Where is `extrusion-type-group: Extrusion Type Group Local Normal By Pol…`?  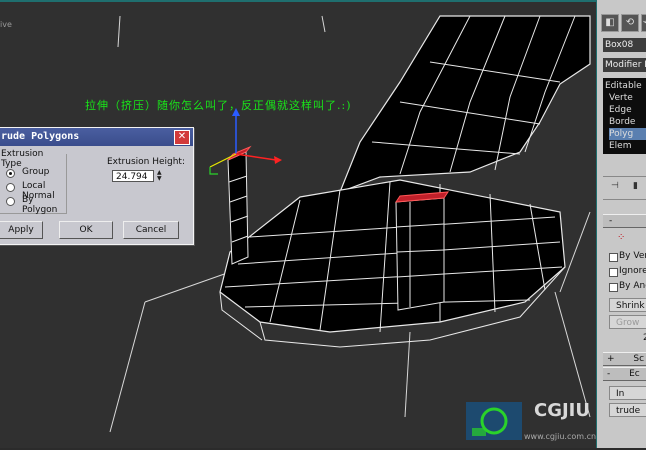 extrusion-type-group: Extrusion Type Group Local Normal By Pol… is located at coordinates (33, 182).